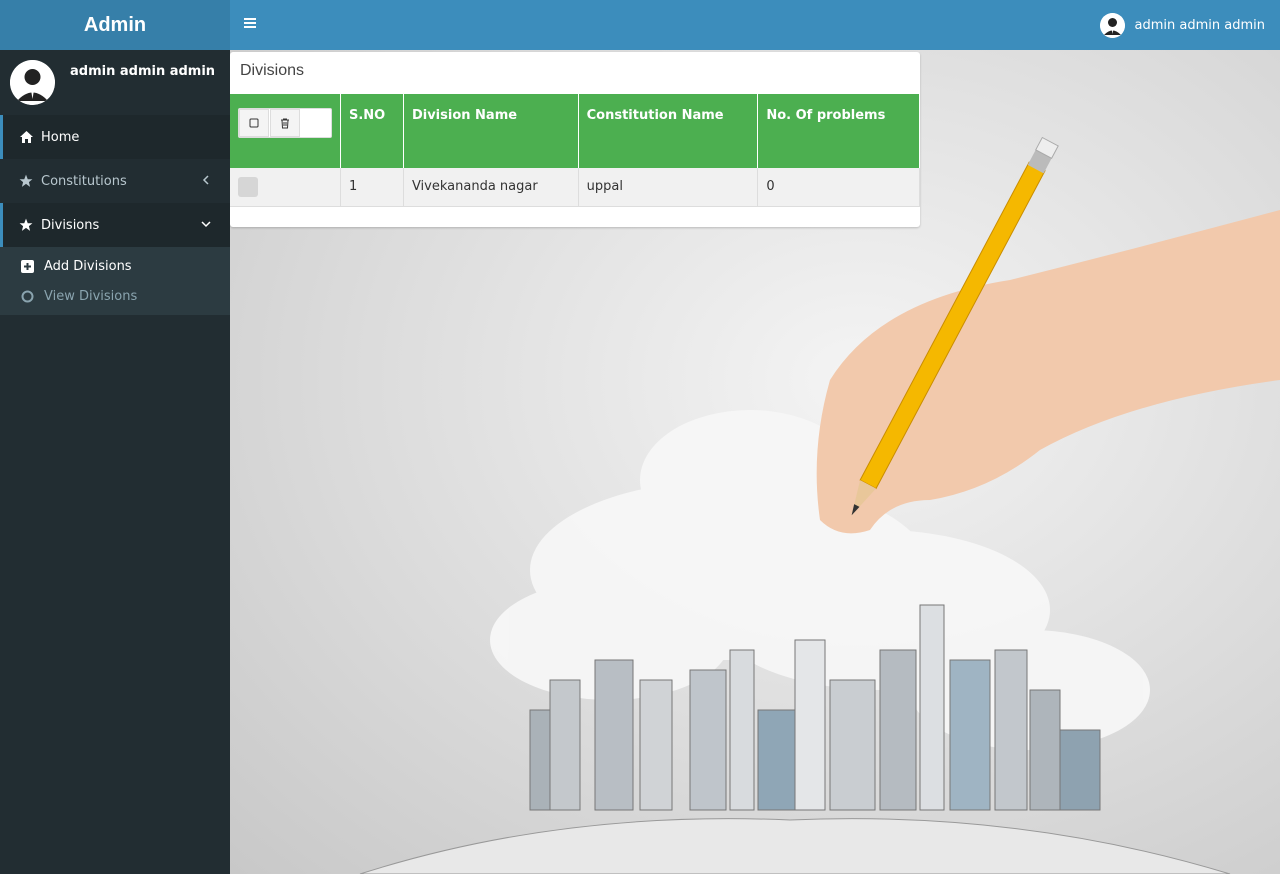 The height and width of the screenshot is (874, 1280). What do you see at coordinates (88, 266) in the screenshot?
I see `sidebar-item-label: Add Divisions` at bounding box center [88, 266].